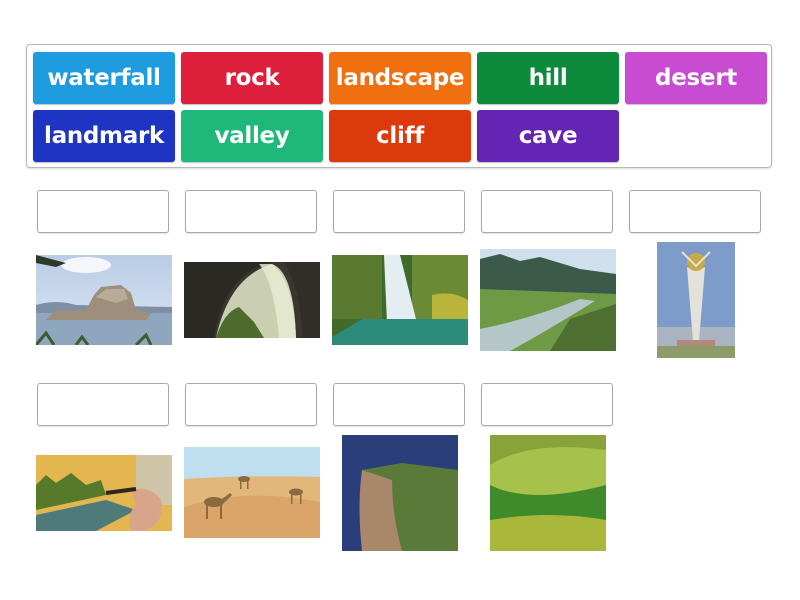 The height and width of the screenshot is (600, 800). What do you see at coordinates (252, 78) in the screenshot?
I see `tile-rock: rock` at bounding box center [252, 78].